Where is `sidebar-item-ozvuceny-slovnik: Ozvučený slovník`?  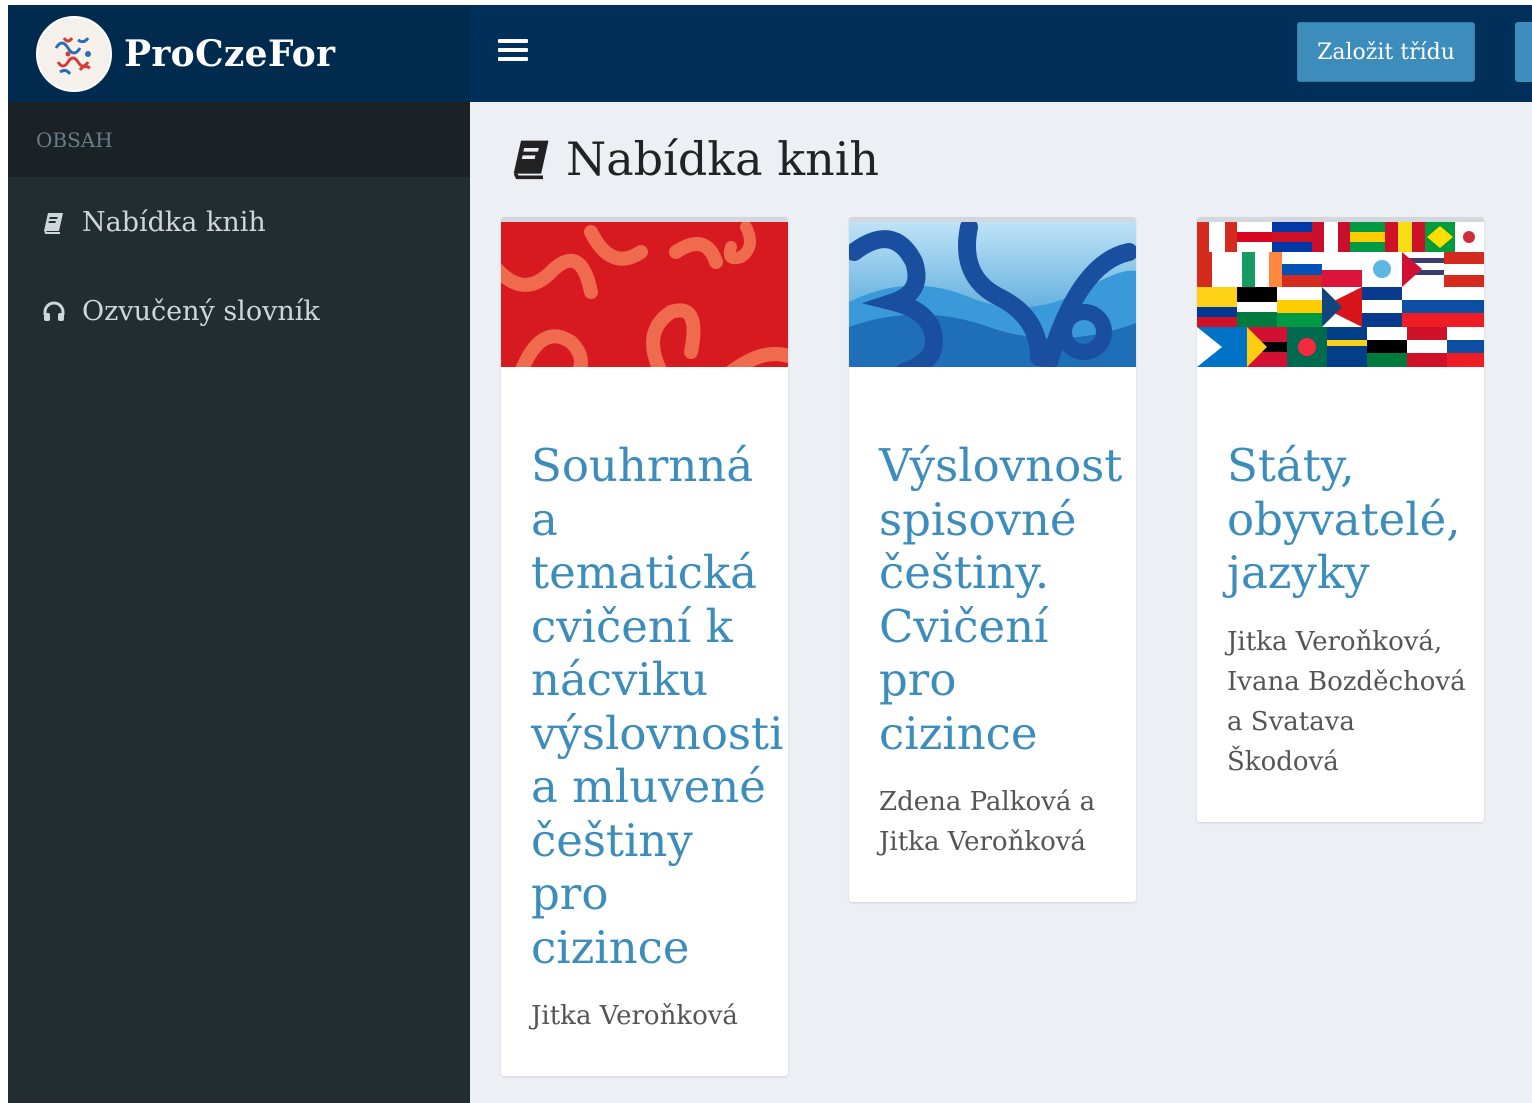 sidebar-item-ozvuceny-slovnik: Ozvučený slovník is located at coordinates (239, 311).